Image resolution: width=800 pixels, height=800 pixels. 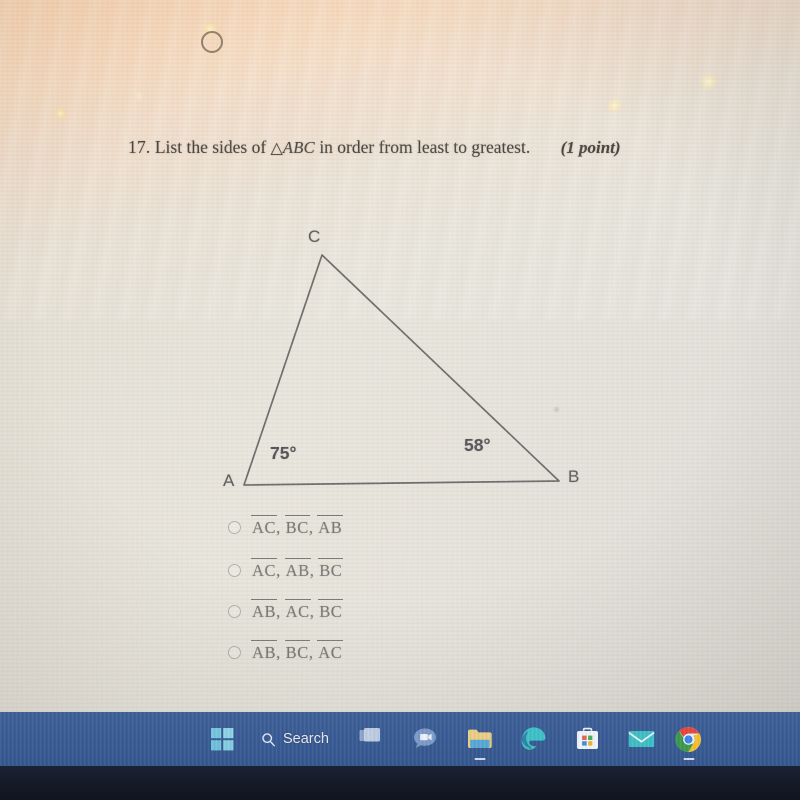 I want to click on vertex-label-a: A, so click(x=229, y=480).